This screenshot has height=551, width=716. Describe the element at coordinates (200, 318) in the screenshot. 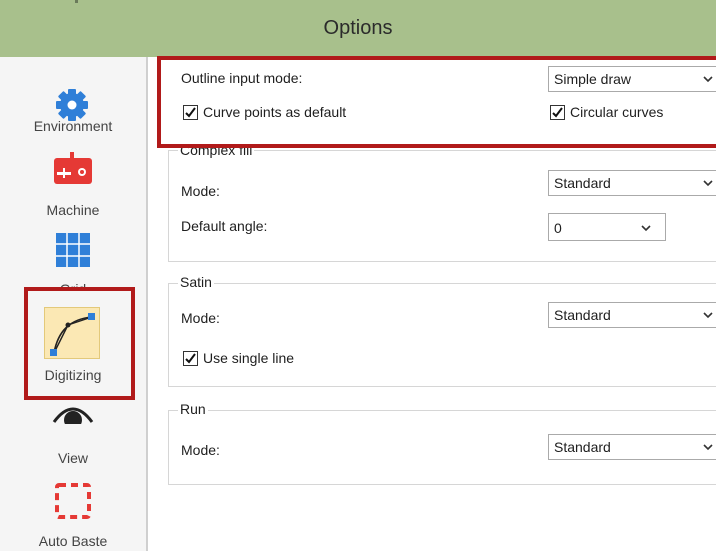

I see `satin-mode-label: Mode:` at that location.